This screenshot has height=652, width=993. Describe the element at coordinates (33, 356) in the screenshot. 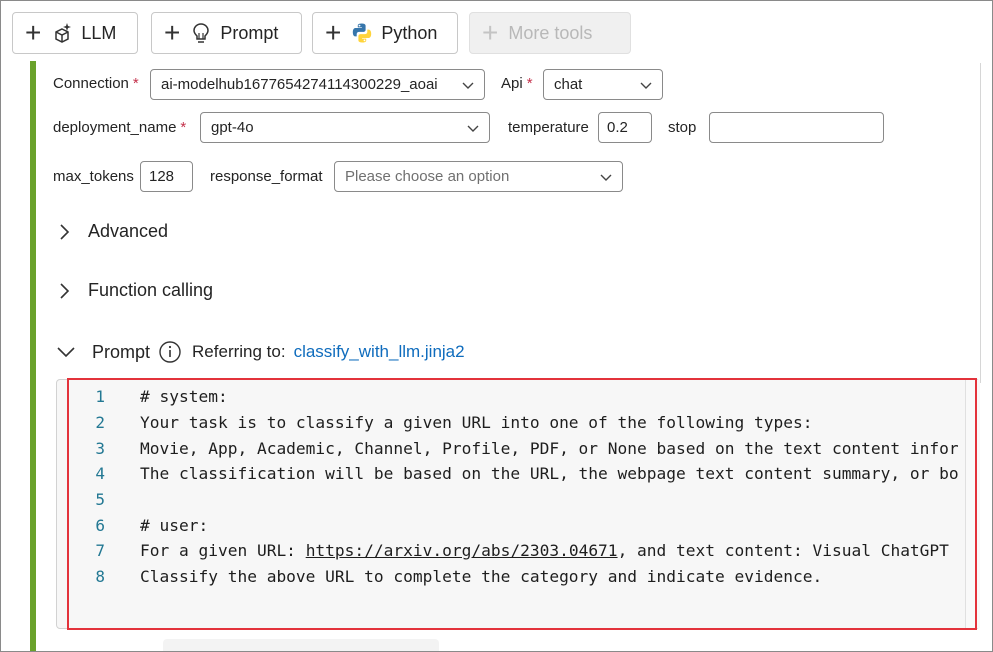

I see `node-accent-bar` at that location.